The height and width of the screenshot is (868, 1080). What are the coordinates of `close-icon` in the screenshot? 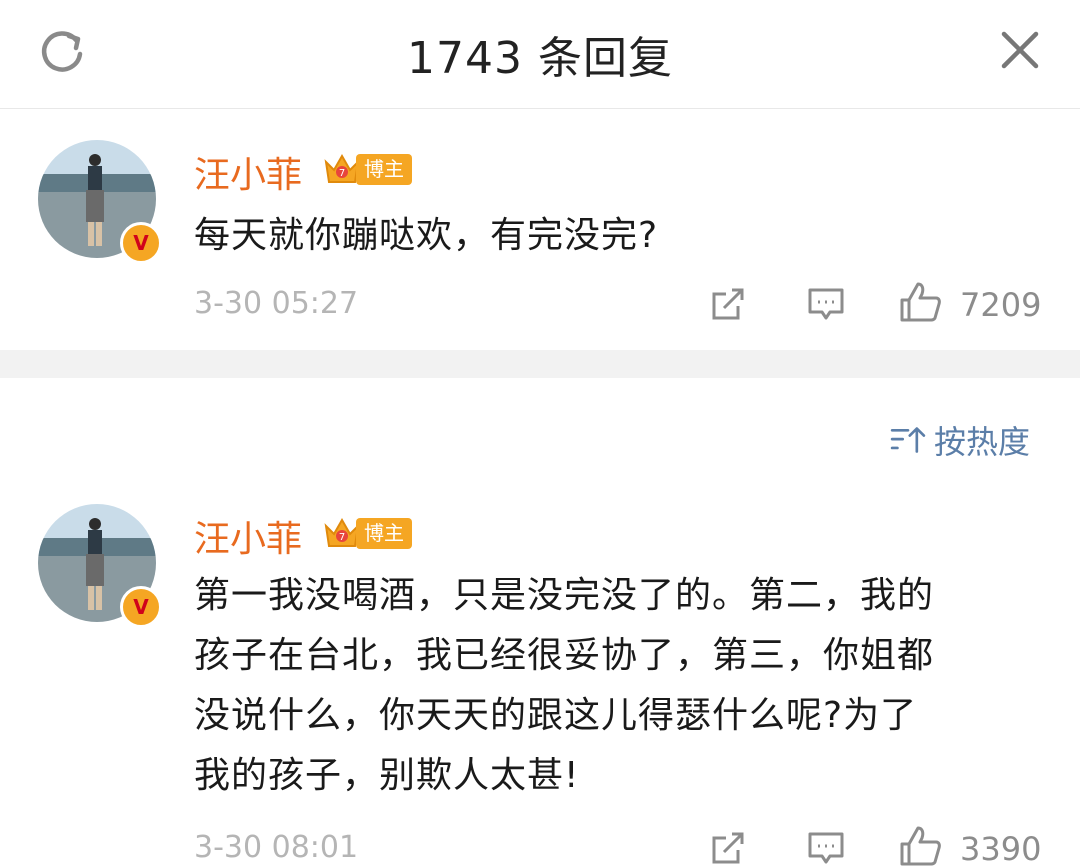 It's located at (1020, 50).